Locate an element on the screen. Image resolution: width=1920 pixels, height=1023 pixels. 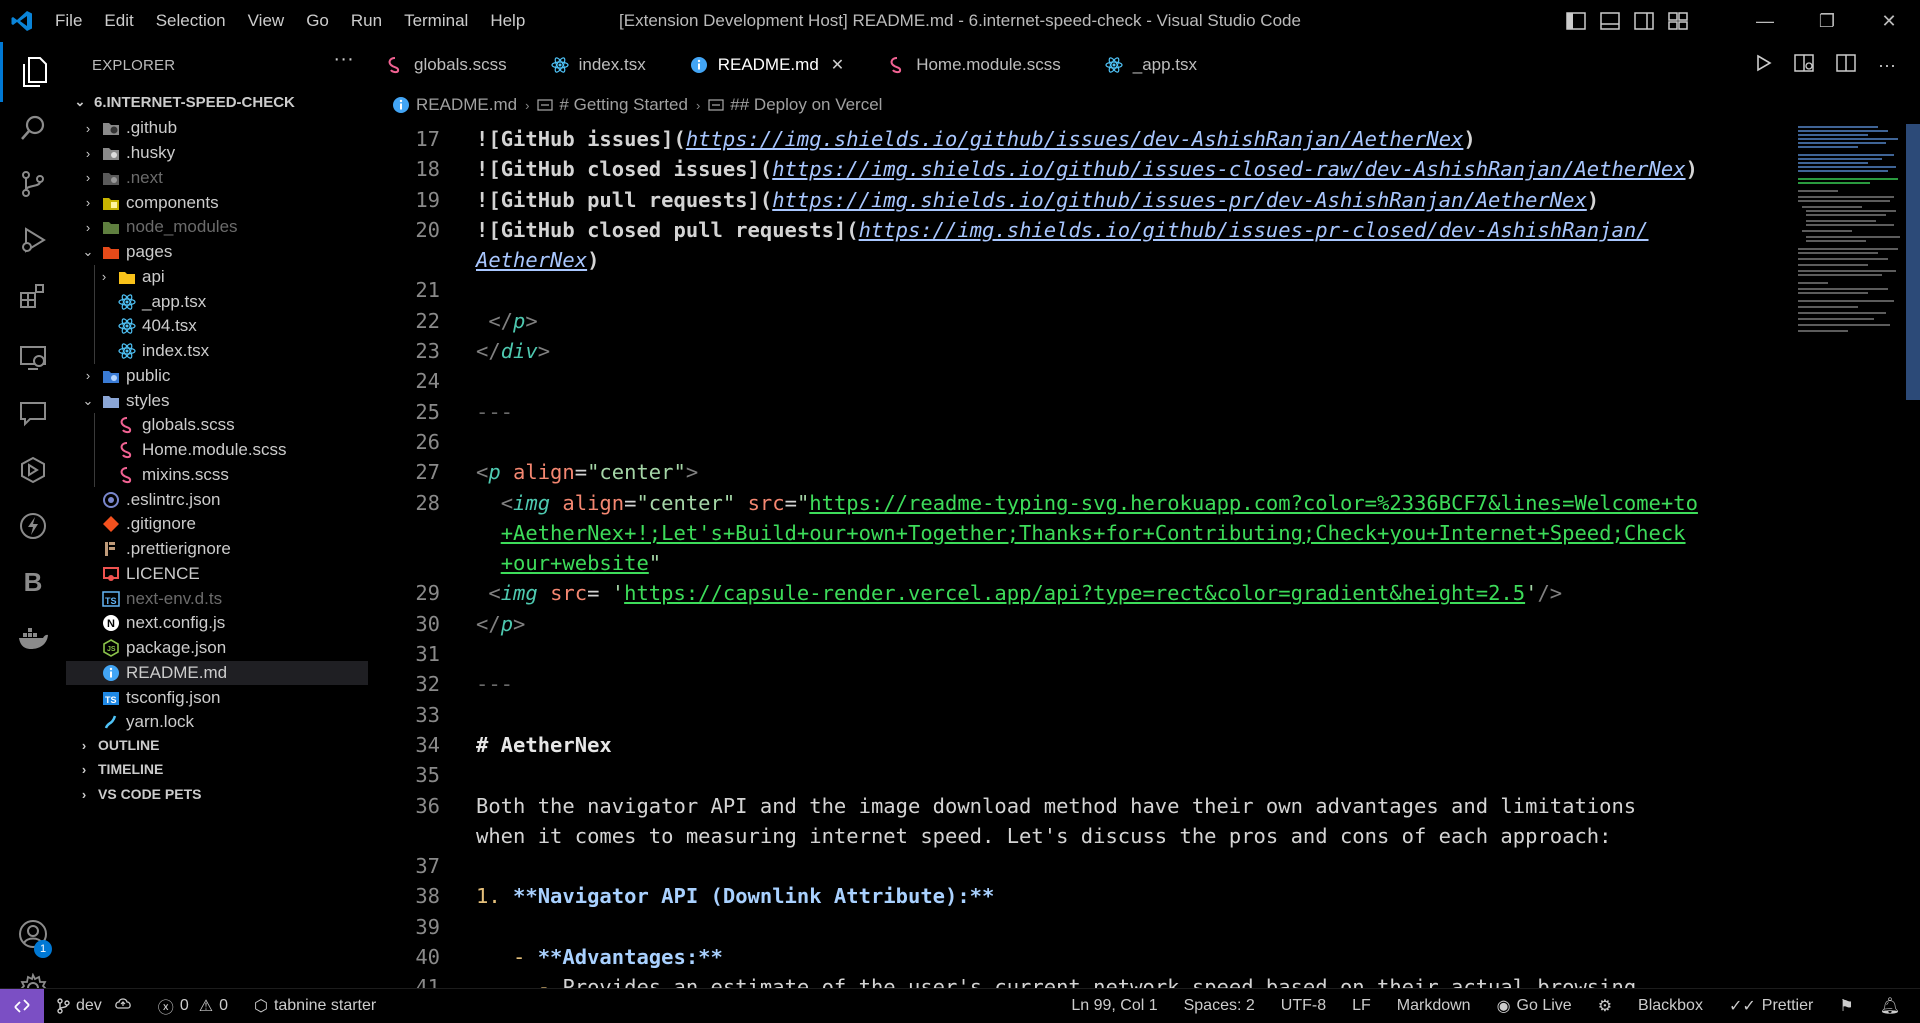
encoding: UTF-8 is located at coordinates (1303, 1006).